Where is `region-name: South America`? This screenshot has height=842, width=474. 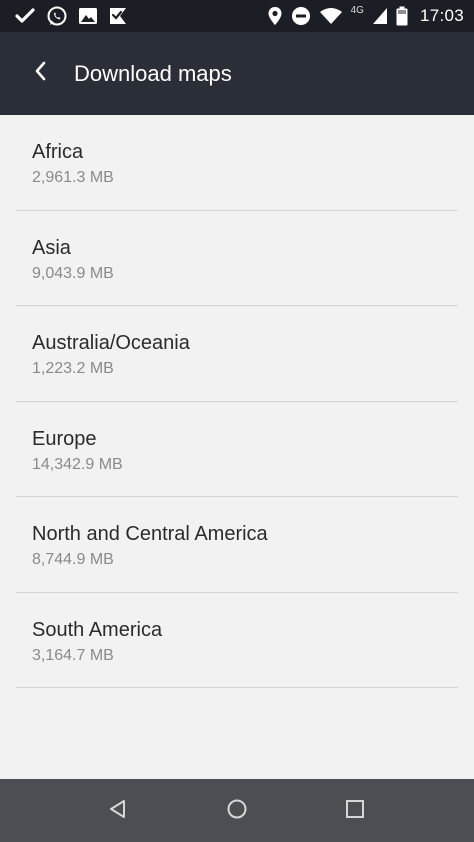 region-name: South America is located at coordinates (97, 629).